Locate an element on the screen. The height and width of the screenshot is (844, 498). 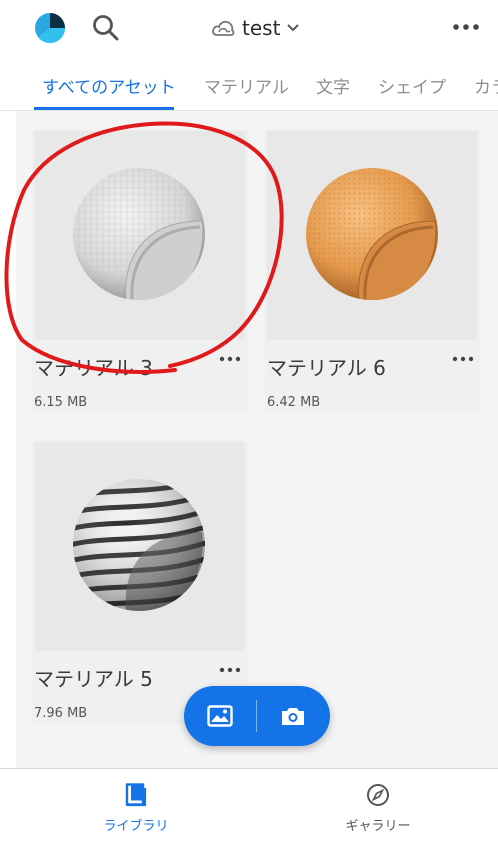
nav-library-label: ライブラリ is located at coordinates (136, 826).